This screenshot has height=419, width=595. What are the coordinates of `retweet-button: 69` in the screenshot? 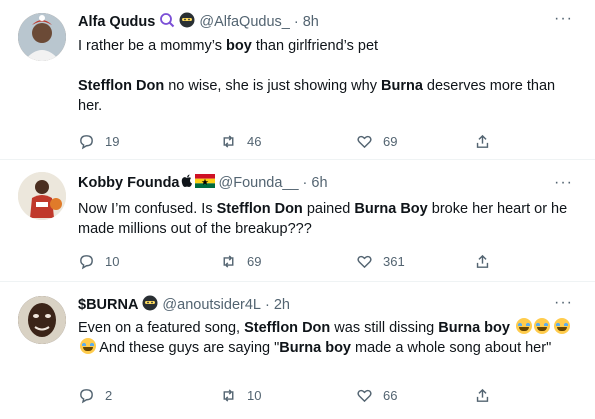 It's located at (264, 261).